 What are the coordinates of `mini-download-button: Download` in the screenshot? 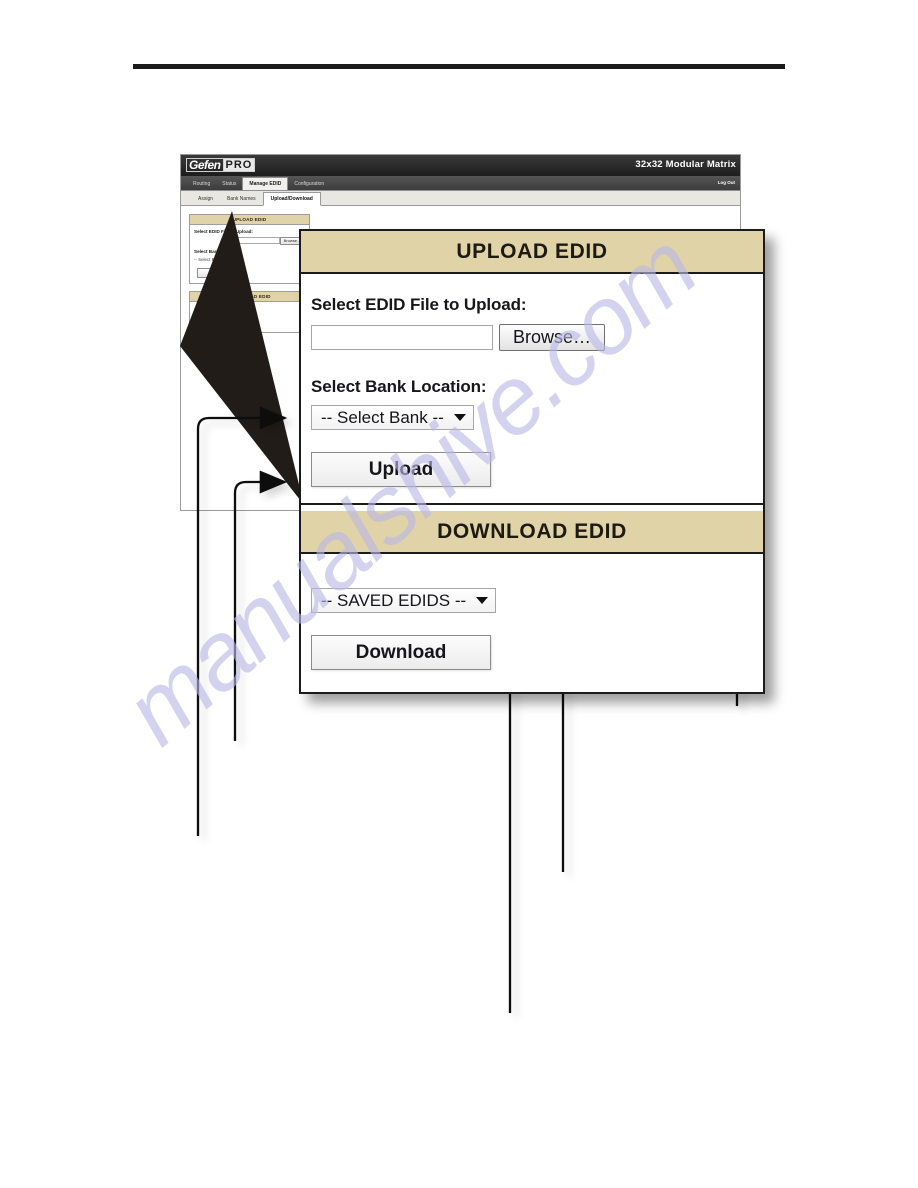 It's located at (219, 322).